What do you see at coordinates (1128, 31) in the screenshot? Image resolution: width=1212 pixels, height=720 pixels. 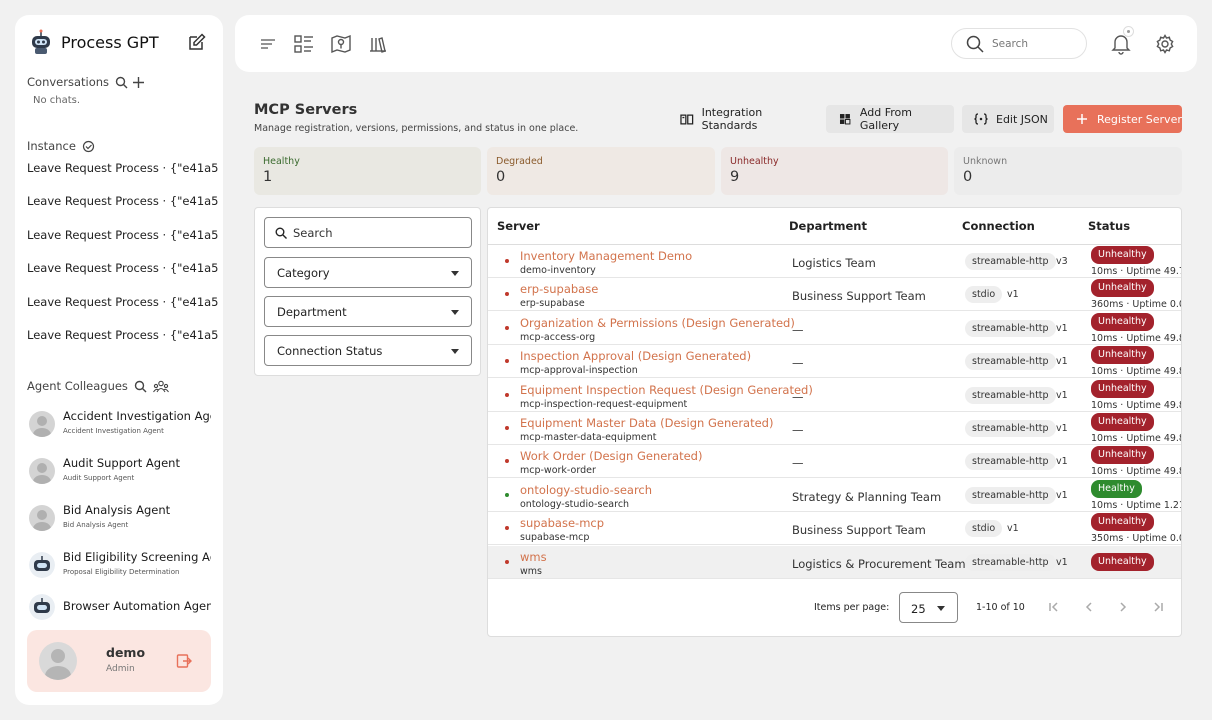 I see `notification-dot` at bounding box center [1128, 31].